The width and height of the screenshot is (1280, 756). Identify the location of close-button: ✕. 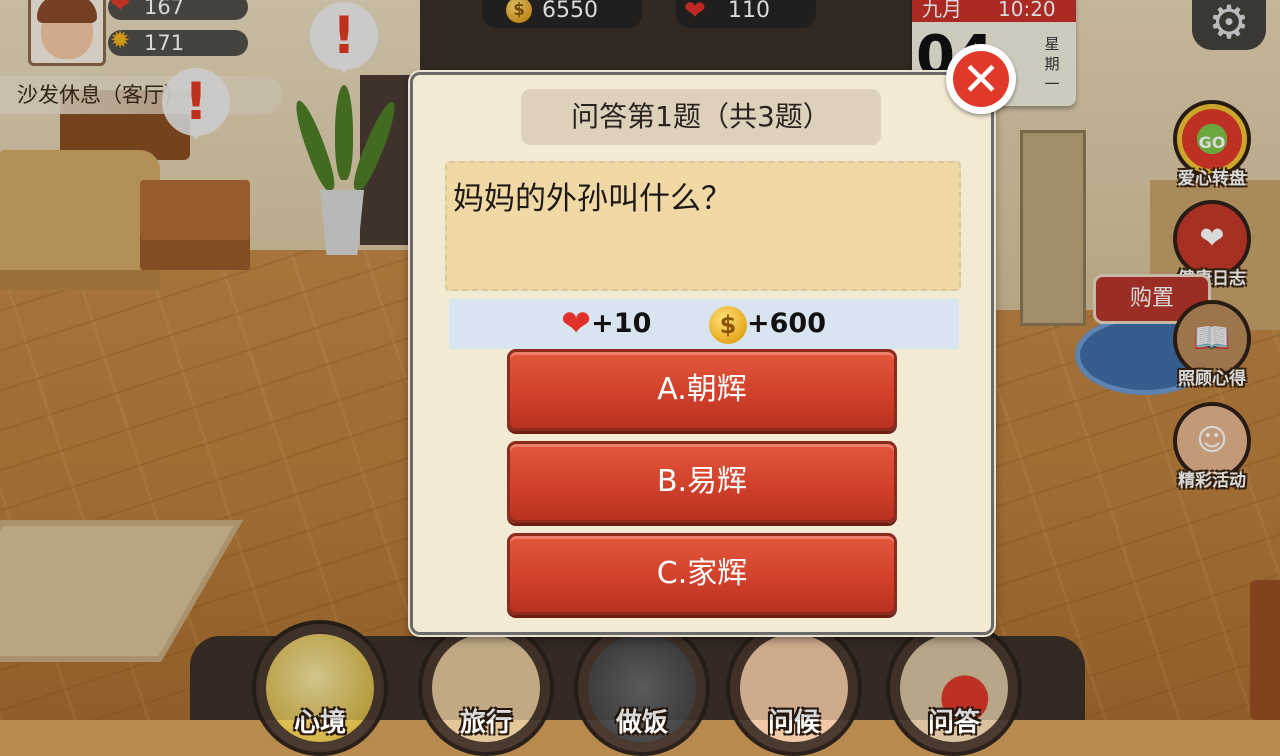
(981, 79).